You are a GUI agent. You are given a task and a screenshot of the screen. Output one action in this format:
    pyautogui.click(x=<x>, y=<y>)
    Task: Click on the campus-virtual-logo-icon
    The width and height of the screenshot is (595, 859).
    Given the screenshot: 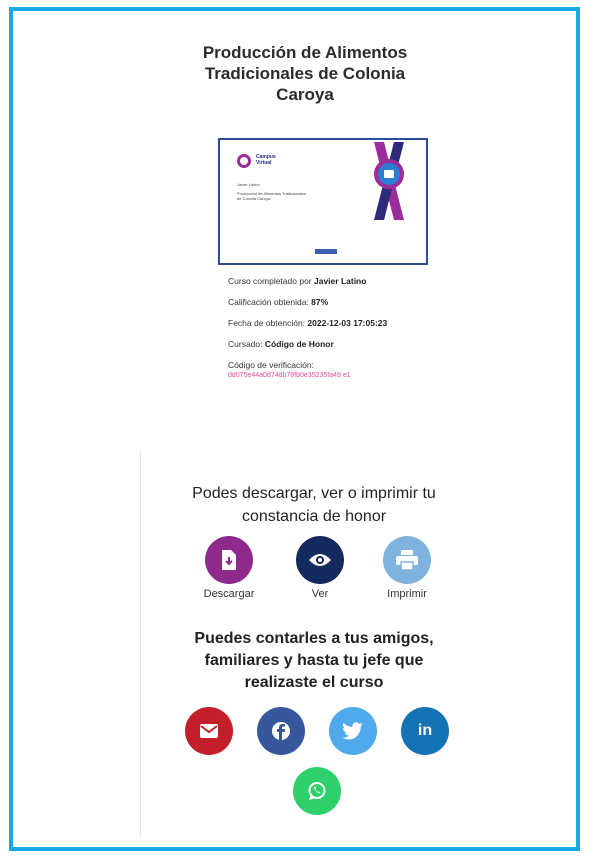 What is the action you would take?
    pyautogui.click(x=244, y=161)
    